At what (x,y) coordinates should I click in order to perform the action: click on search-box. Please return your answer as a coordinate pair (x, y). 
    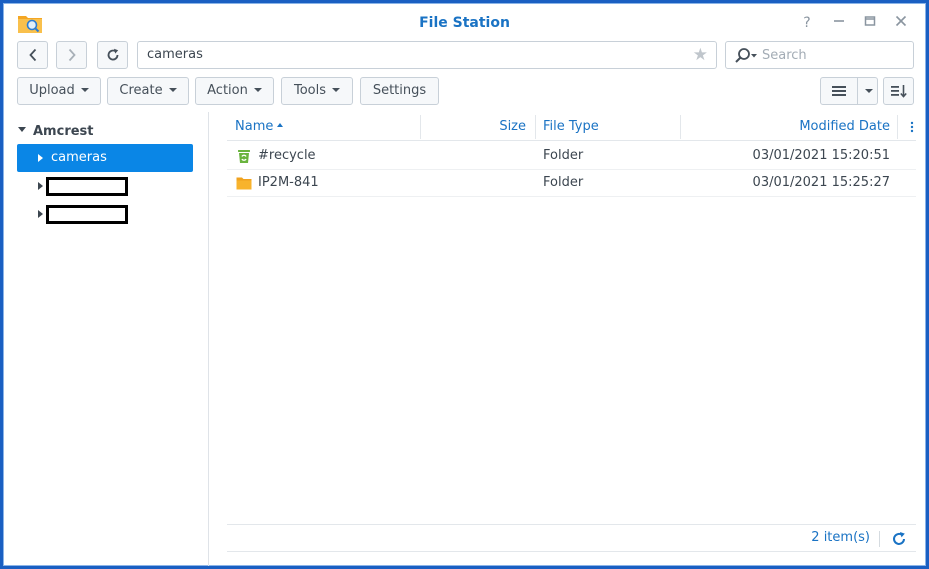
    Looking at the image, I should click on (819, 55).